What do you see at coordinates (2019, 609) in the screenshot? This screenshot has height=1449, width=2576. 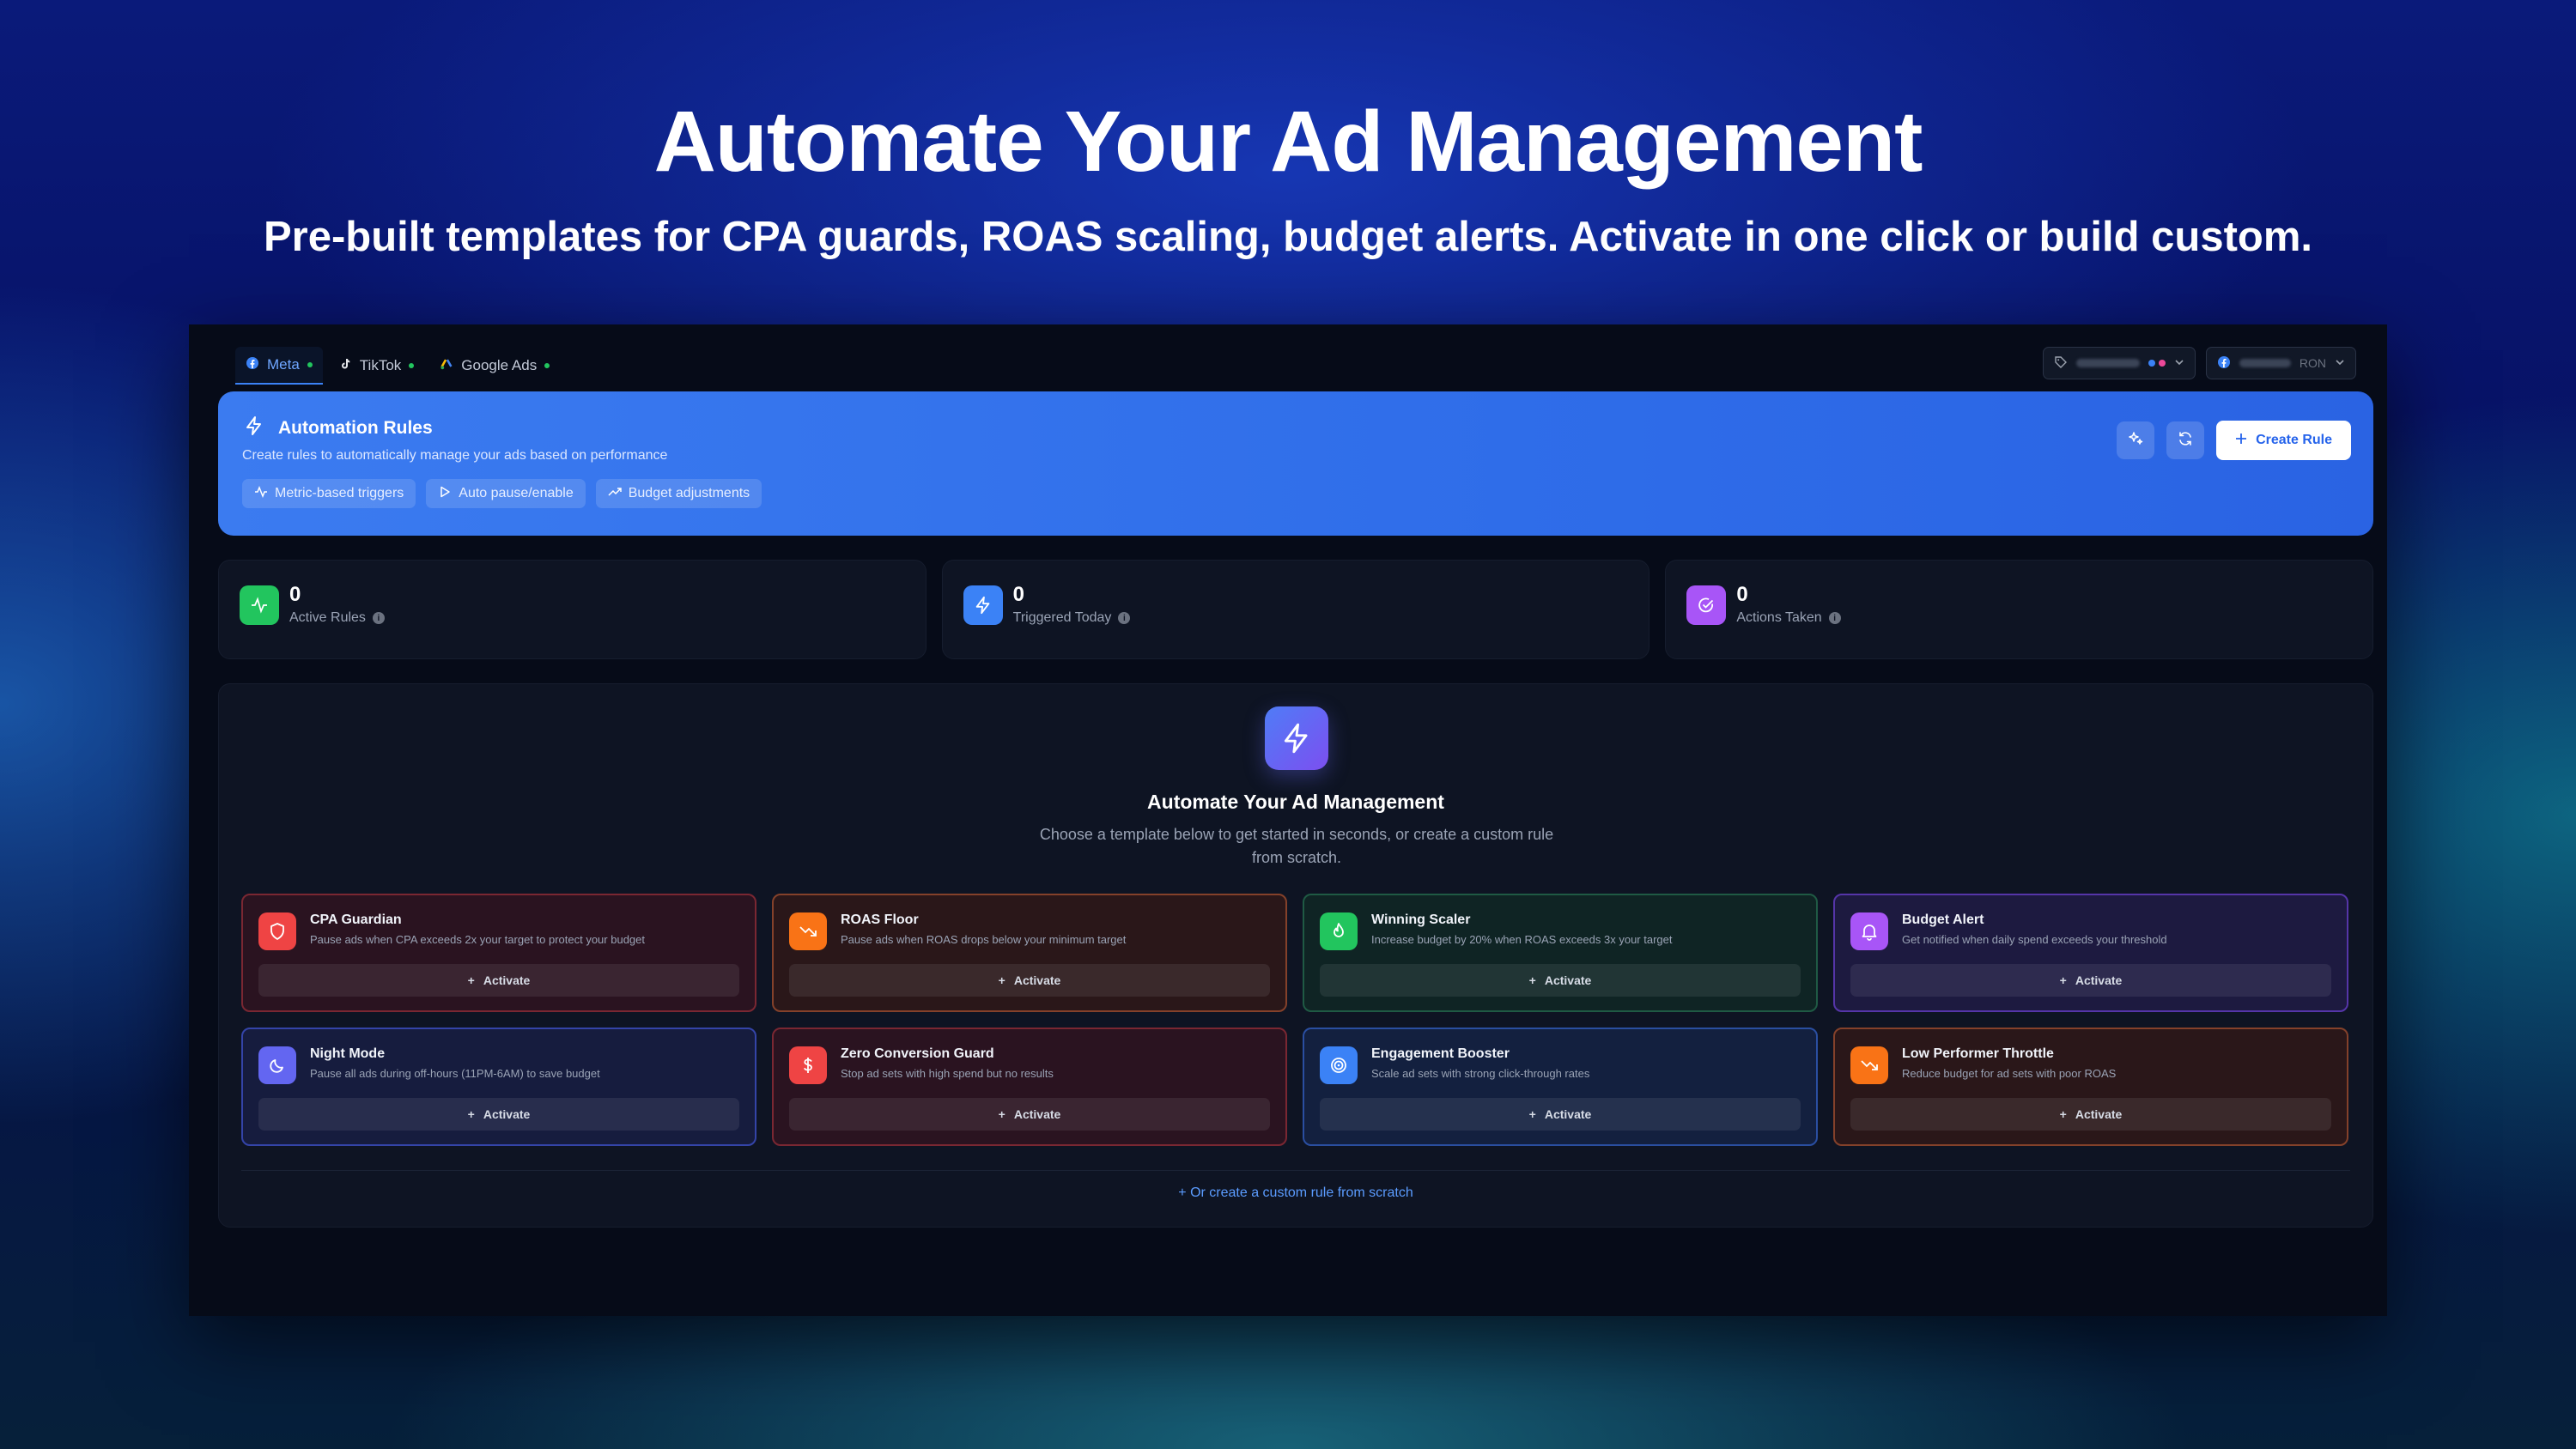 I see `stat-card-actions-taken: 0 Actions Taken i` at bounding box center [2019, 609].